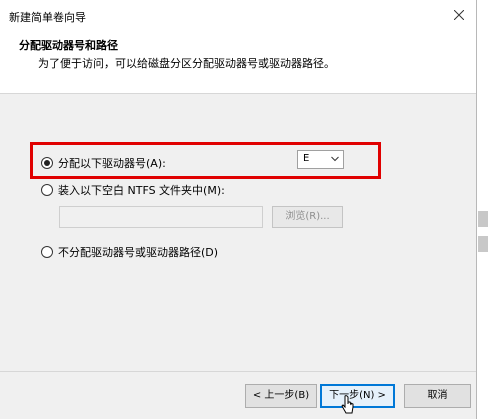 Image resolution: width=488 pixels, height=419 pixels. Describe the element at coordinates (47, 252) in the screenshot. I see `no-assign-radio` at that location.